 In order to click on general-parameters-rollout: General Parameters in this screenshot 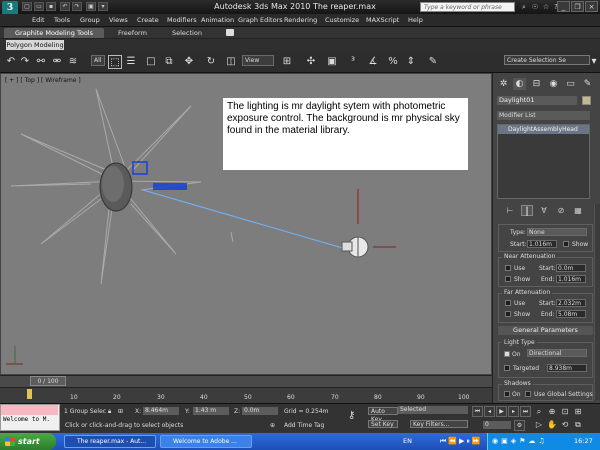, I will do `click(545, 330)`.